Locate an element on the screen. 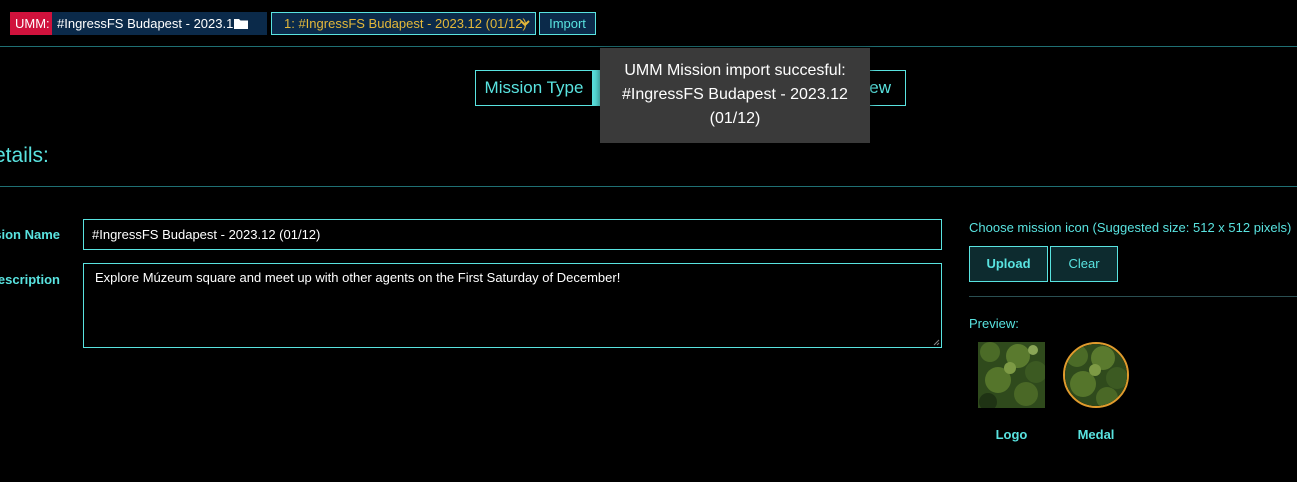 This screenshot has width=1297, height=482. clear-button: Clear is located at coordinates (1084, 264).